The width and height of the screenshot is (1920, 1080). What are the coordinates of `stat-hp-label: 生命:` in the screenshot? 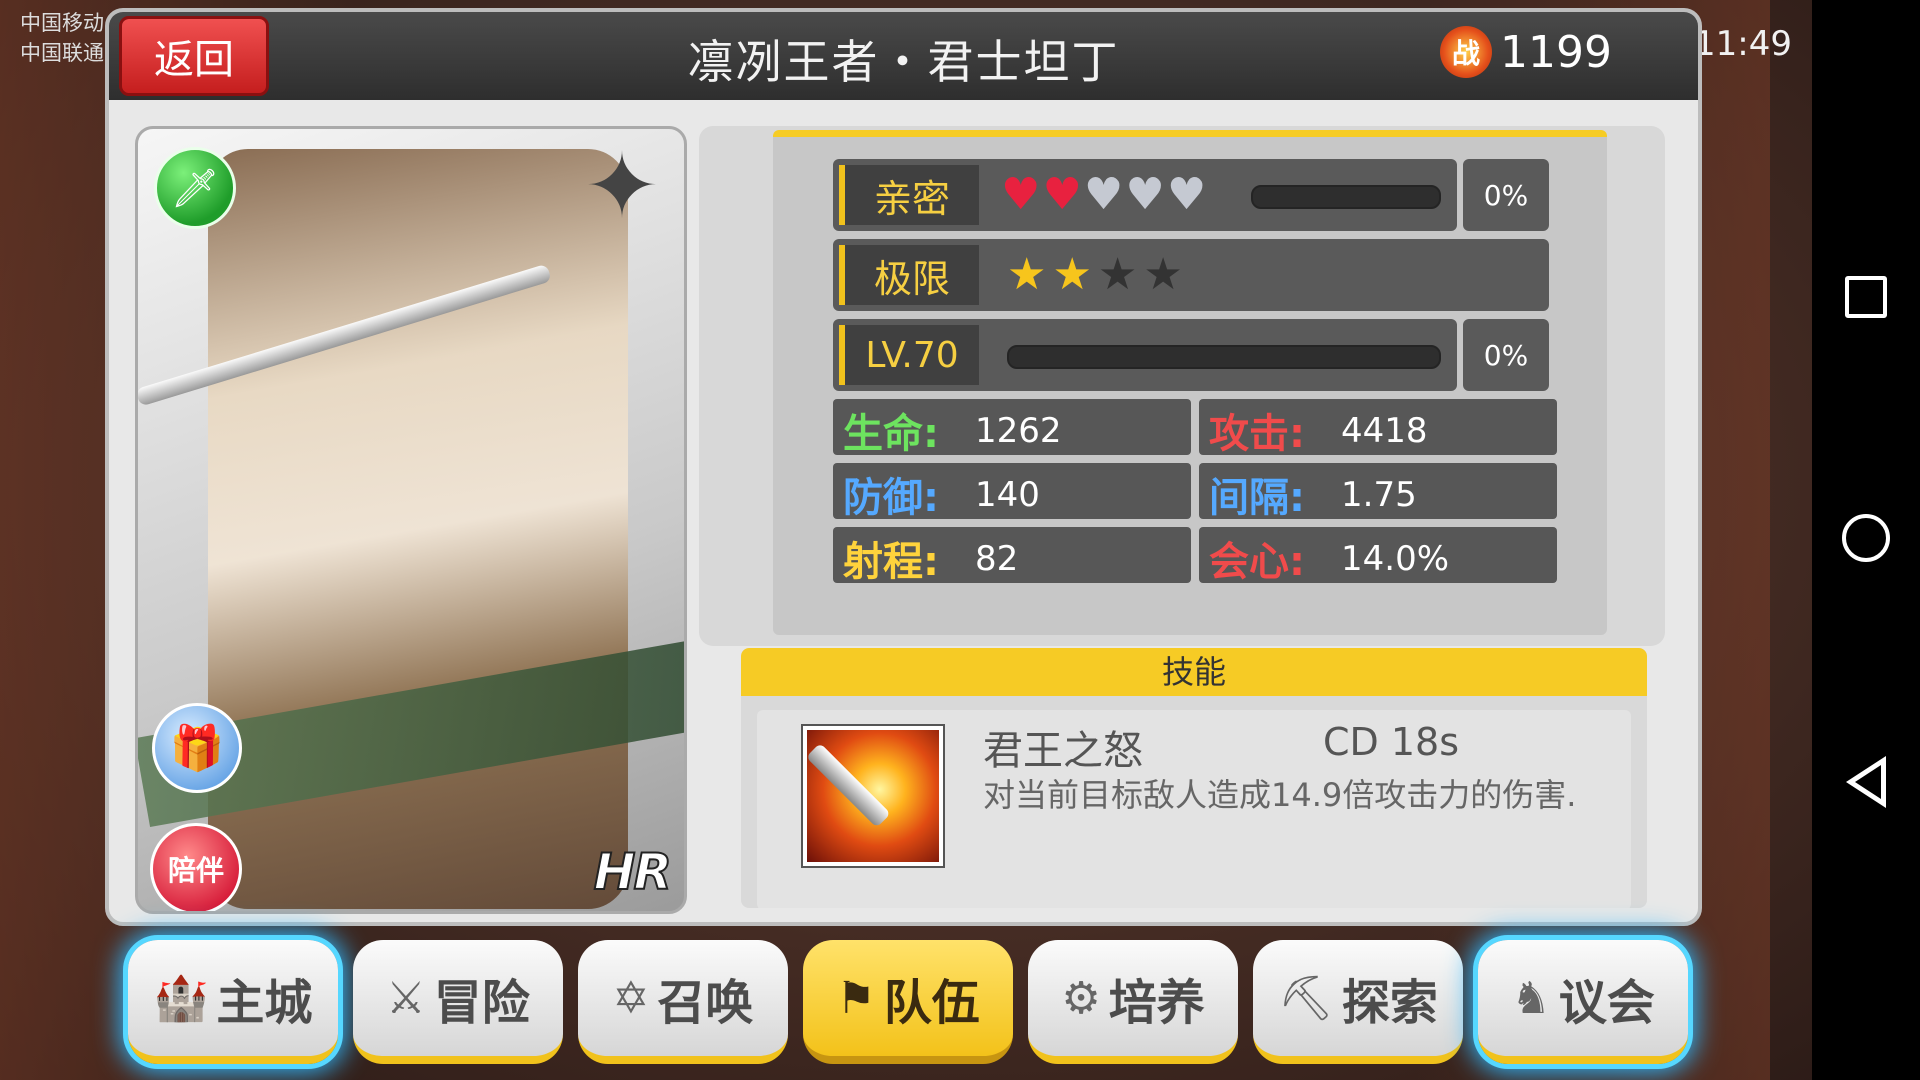 It's located at (891, 434).